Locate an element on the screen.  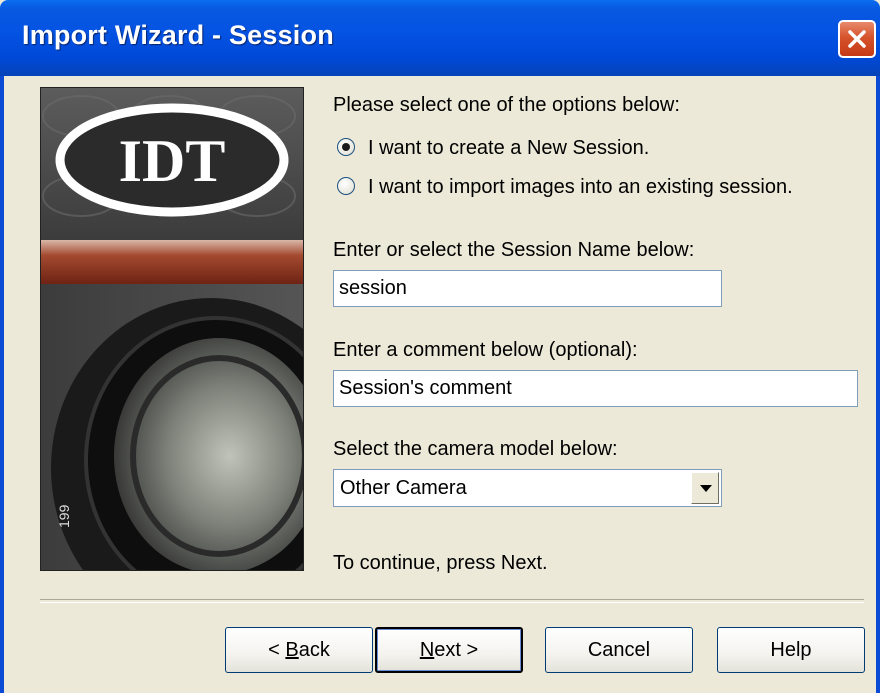
button-separator is located at coordinates (452, 601).